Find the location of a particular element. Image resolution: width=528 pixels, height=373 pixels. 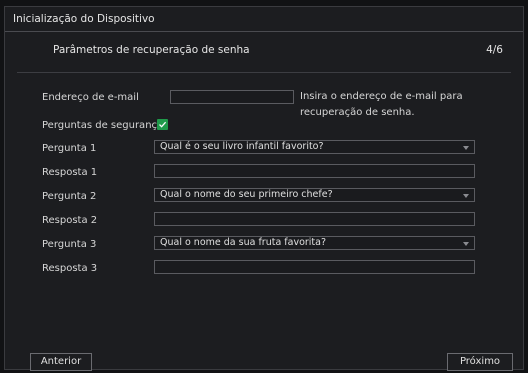

question-1-value: Qual é o seu livro infantil favorito? is located at coordinates (242, 146).